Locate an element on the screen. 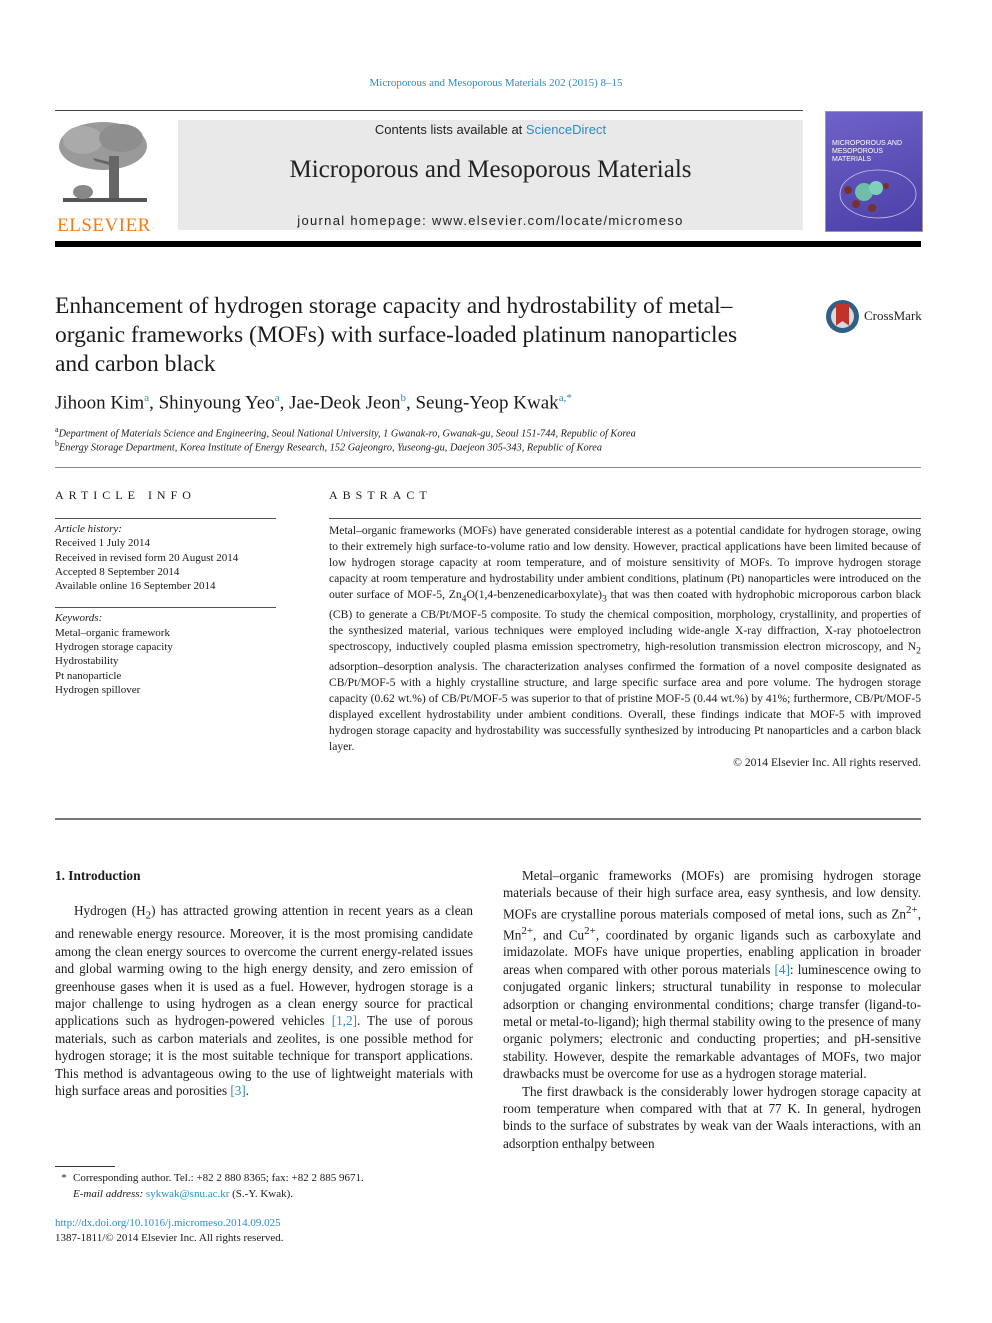 This screenshot has height=1323, width=992. title-rule is located at coordinates (488, 467).